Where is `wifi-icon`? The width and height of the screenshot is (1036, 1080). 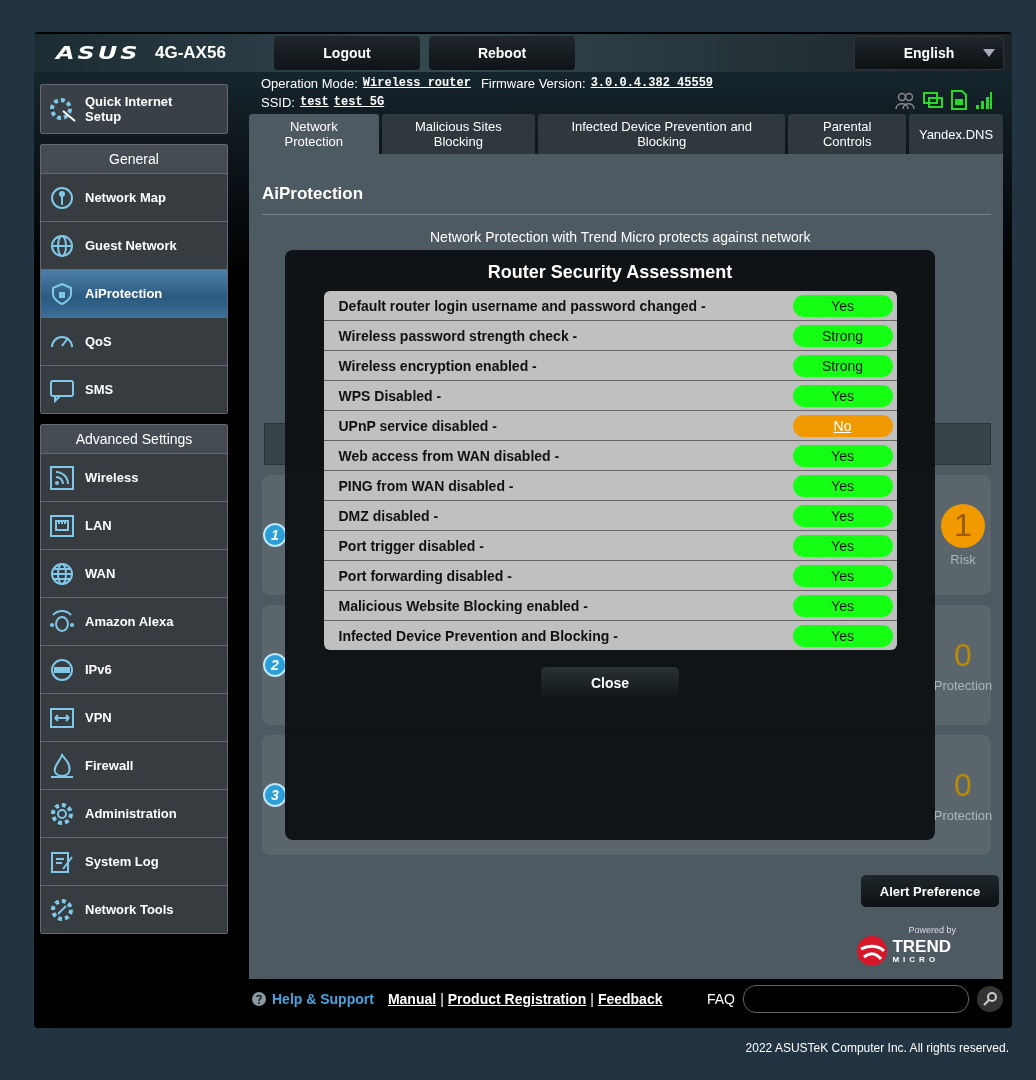
wifi-icon is located at coordinates (62, 477).